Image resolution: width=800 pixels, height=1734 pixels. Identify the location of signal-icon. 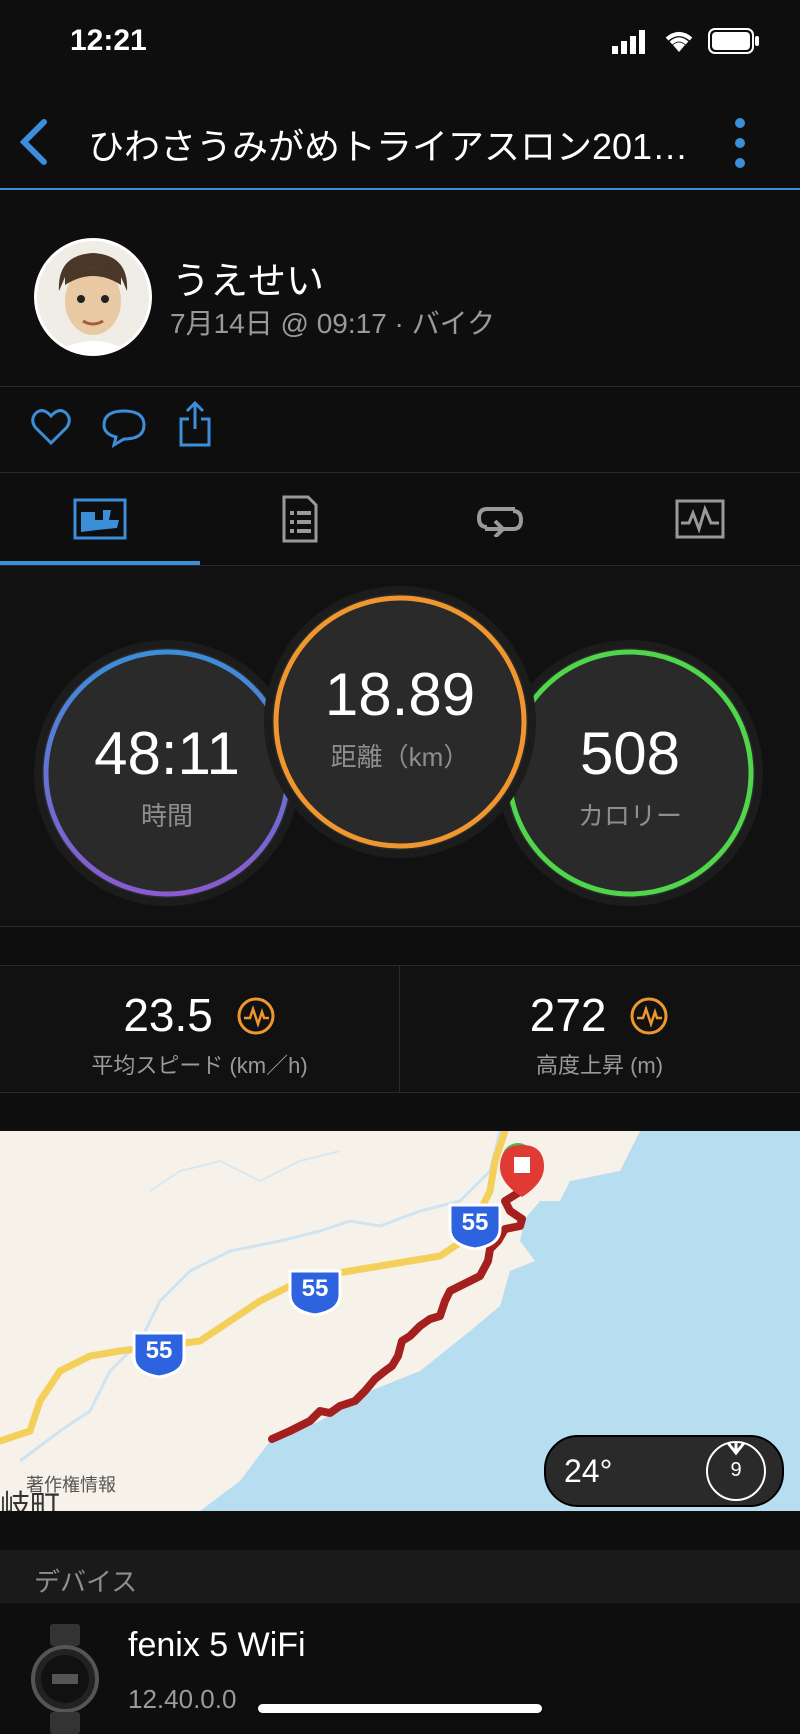
(628, 42).